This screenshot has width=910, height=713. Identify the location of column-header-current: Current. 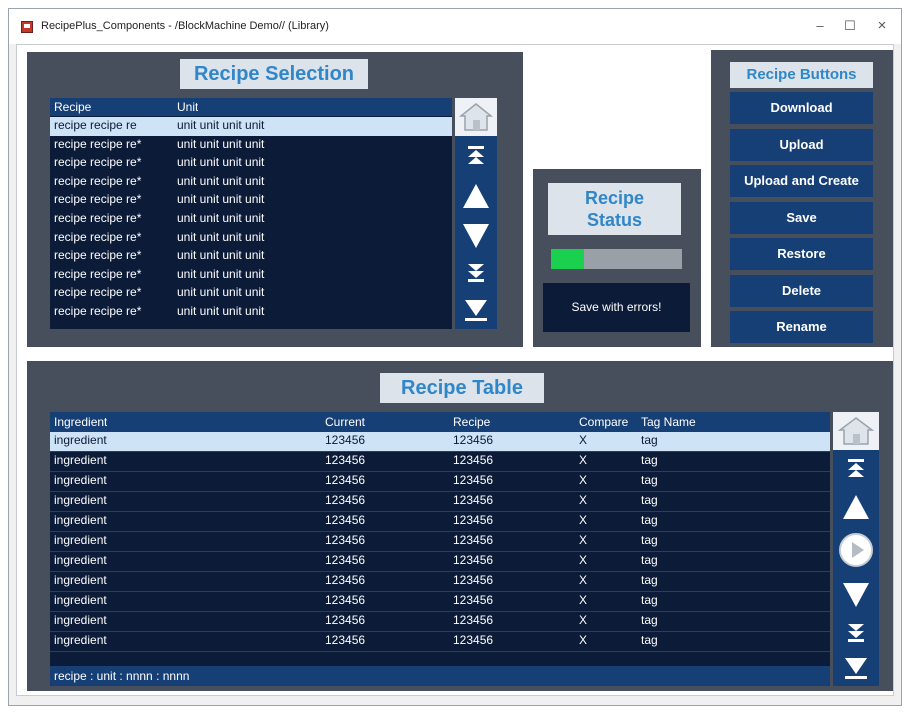
(345, 422).